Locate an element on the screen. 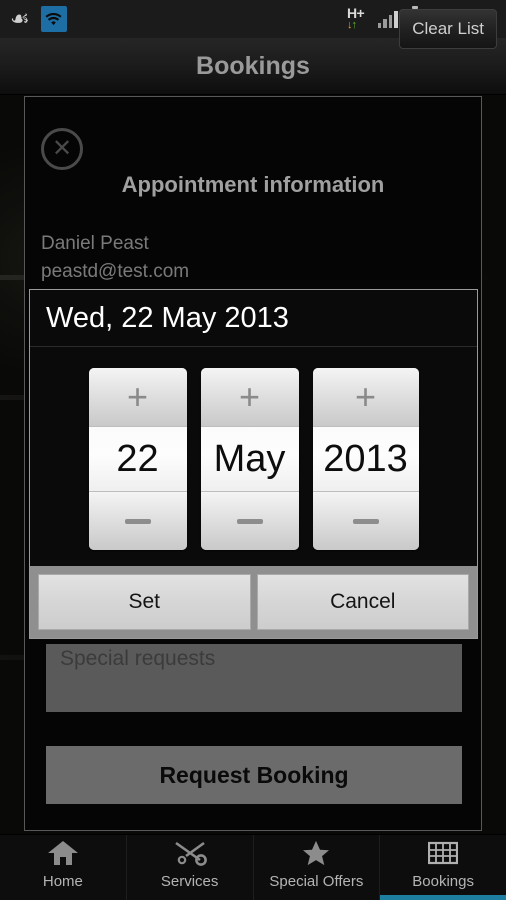  year-increment-button: + is located at coordinates (365, 397).